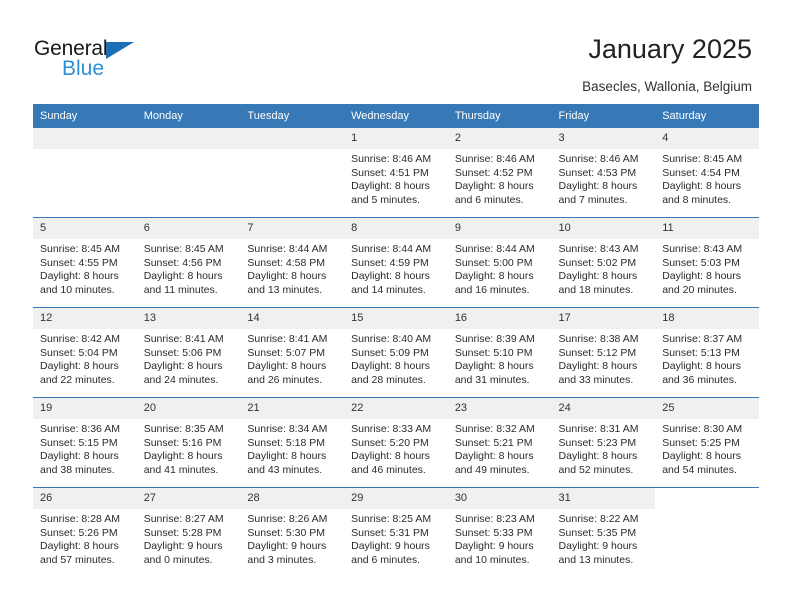 The width and height of the screenshot is (792, 612). What do you see at coordinates (188, 228) in the screenshot?
I see `day-number: 6` at bounding box center [188, 228].